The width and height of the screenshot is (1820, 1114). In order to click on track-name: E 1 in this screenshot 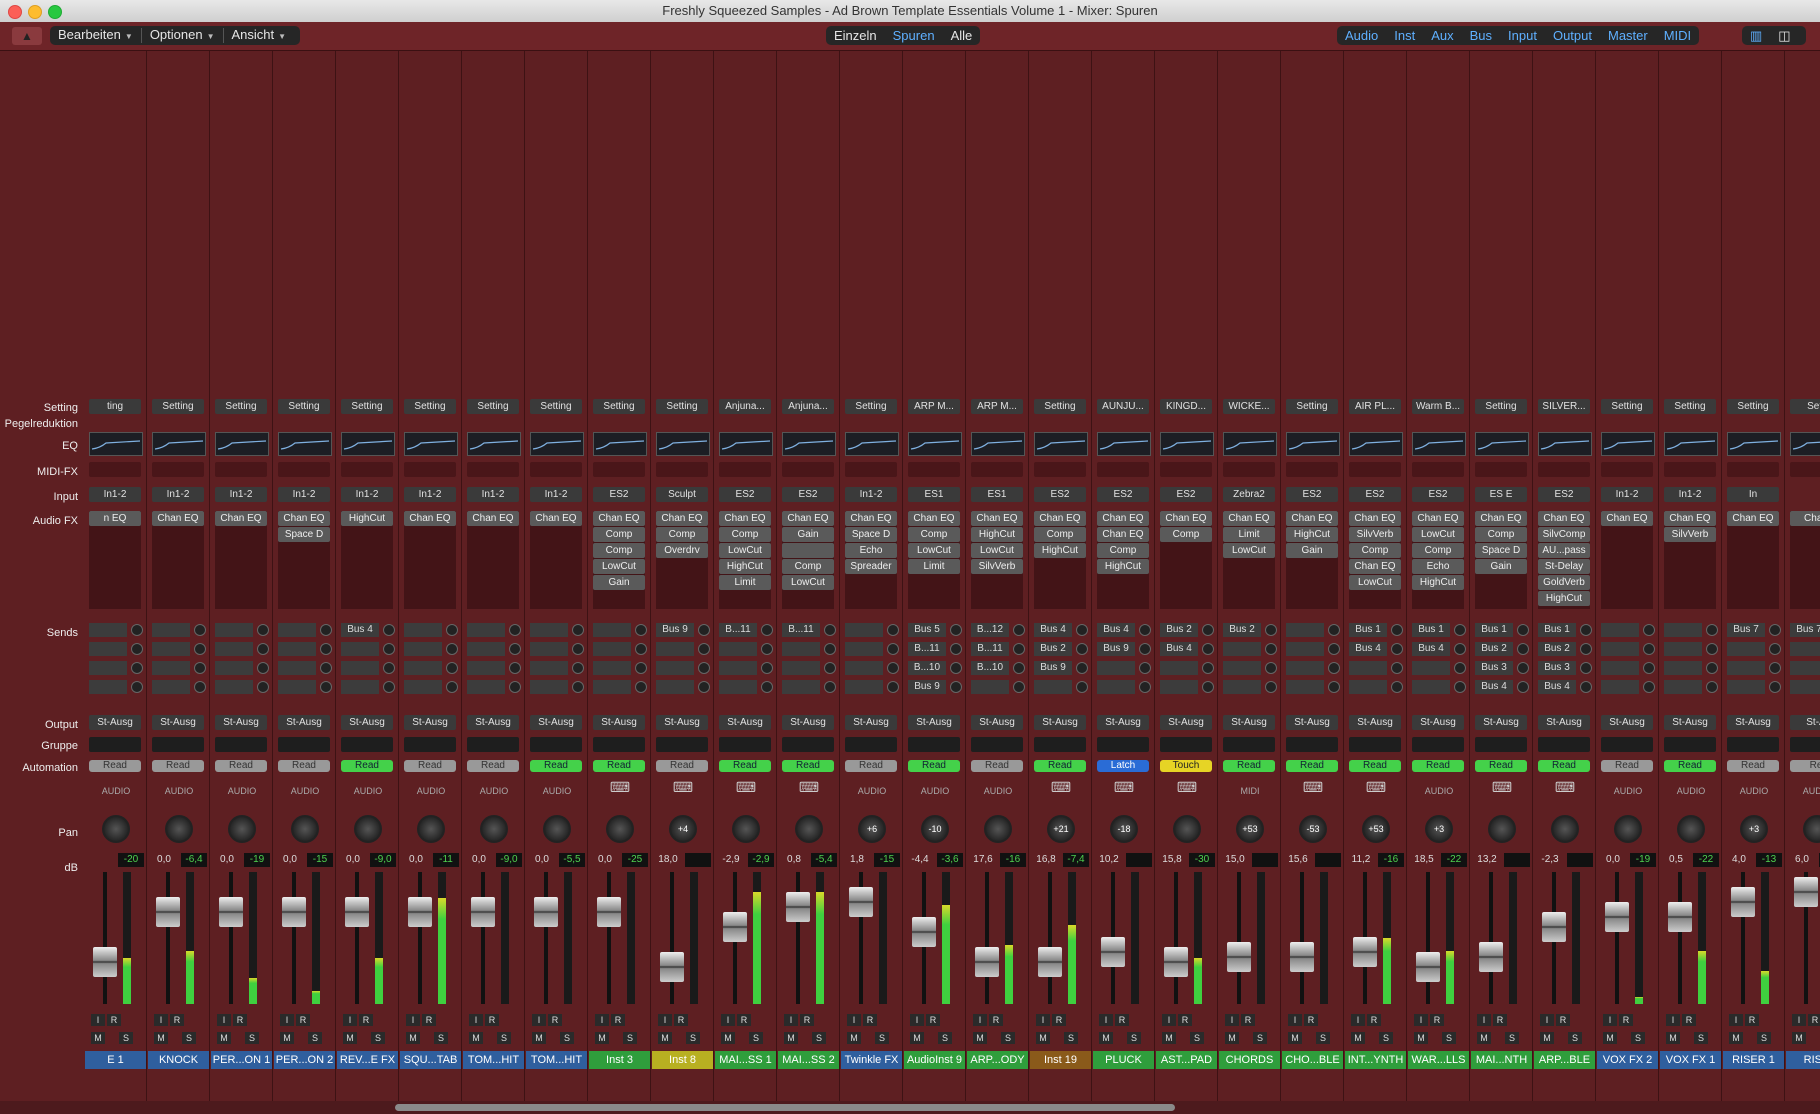, I will do `click(115, 1060)`.